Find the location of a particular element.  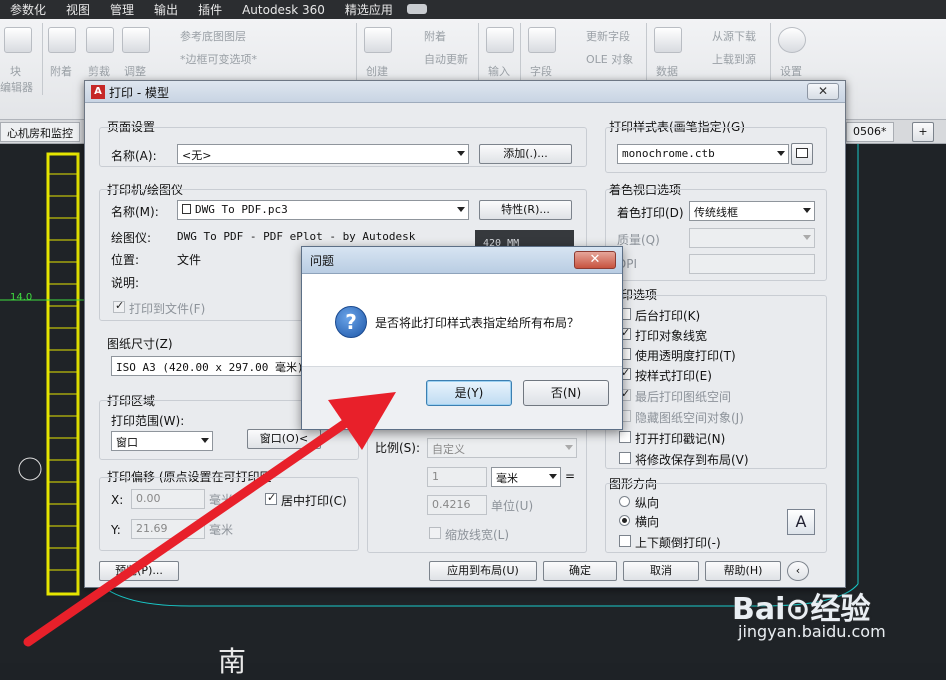

menu-item-manage: 管理 is located at coordinates (122, 9).